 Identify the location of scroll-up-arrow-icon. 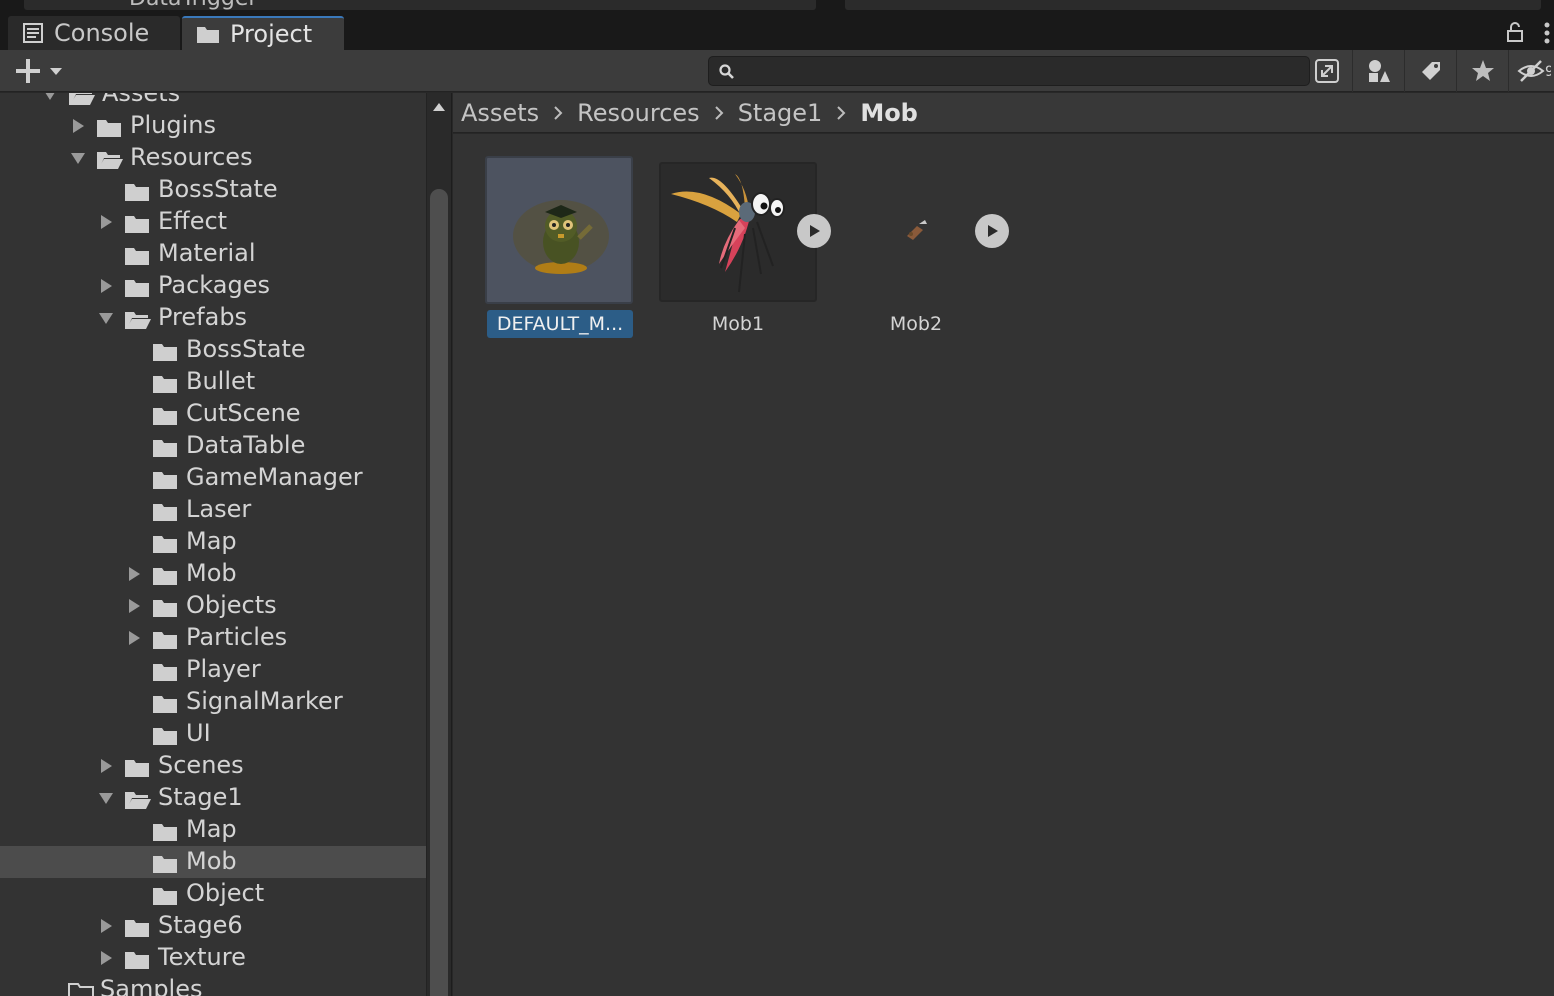
(439, 107).